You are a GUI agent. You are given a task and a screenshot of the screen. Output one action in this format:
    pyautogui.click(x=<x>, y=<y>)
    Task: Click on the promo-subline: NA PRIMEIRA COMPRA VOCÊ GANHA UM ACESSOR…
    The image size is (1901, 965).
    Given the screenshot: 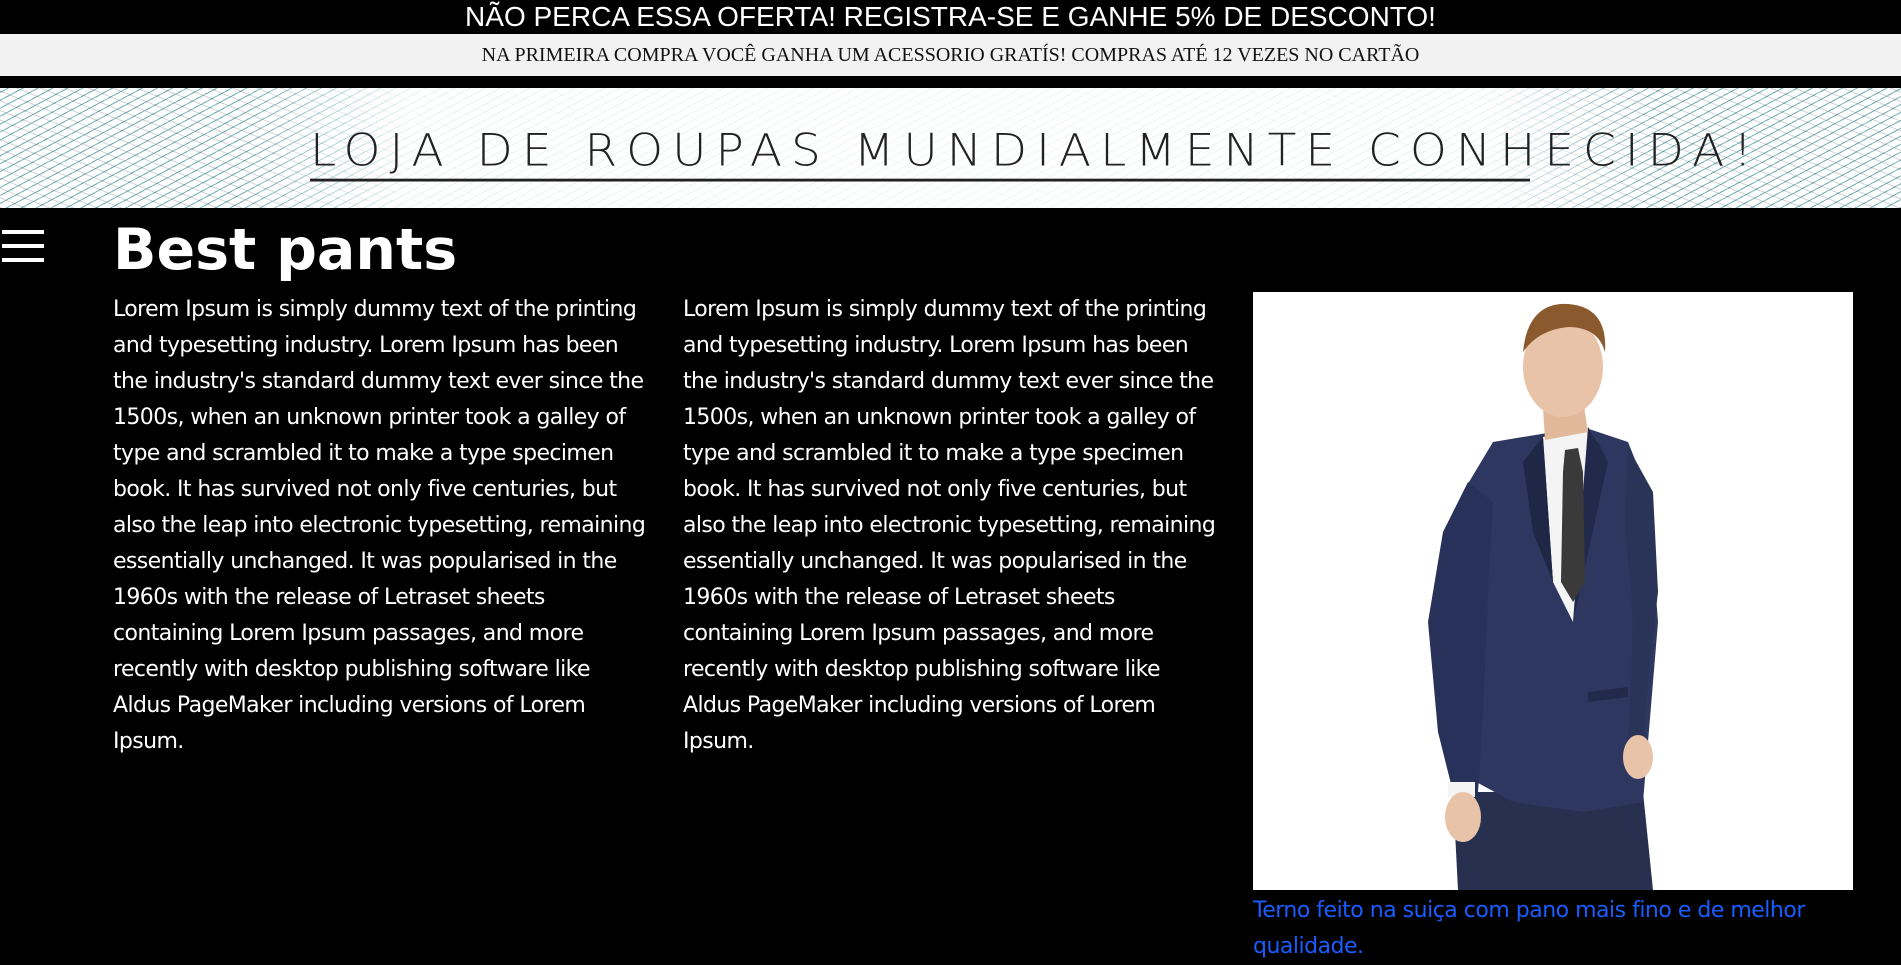 What is the action you would take?
    pyautogui.click(x=950, y=55)
    